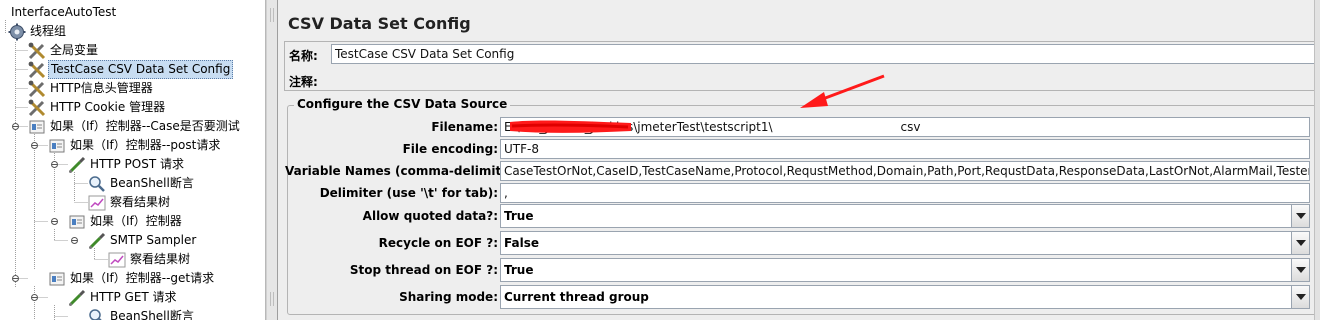 This screenshot has width=1320, height=320. I want to click on tree-node-smtp-sampler: SMTP Sampler, so click(130, 240).